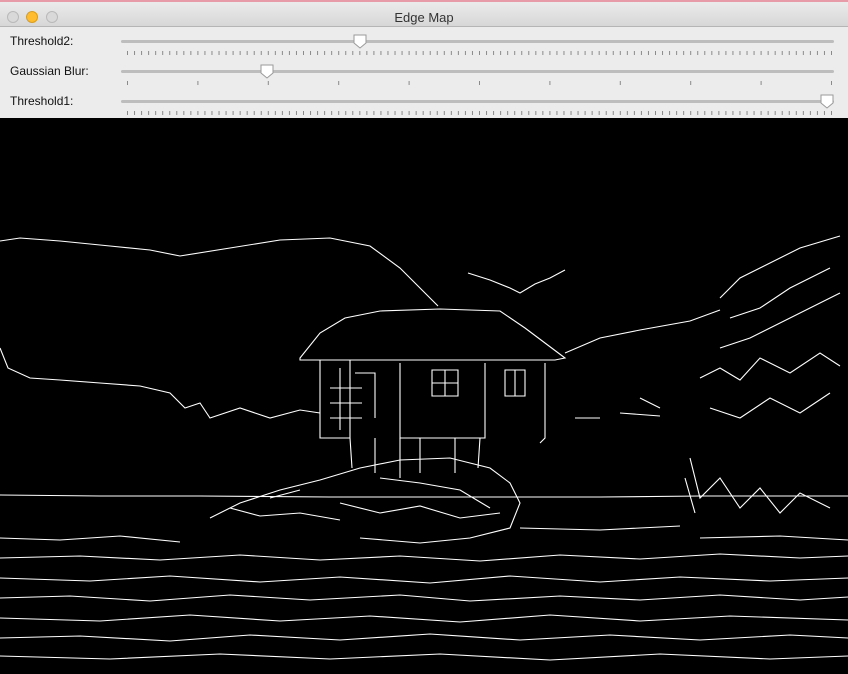 This screenshot has height=674, width=848. What do you see at coordinates (42, 101) in the screenshot?
I see `slider-label: Threshold1:` at bounding box center [42, 101].